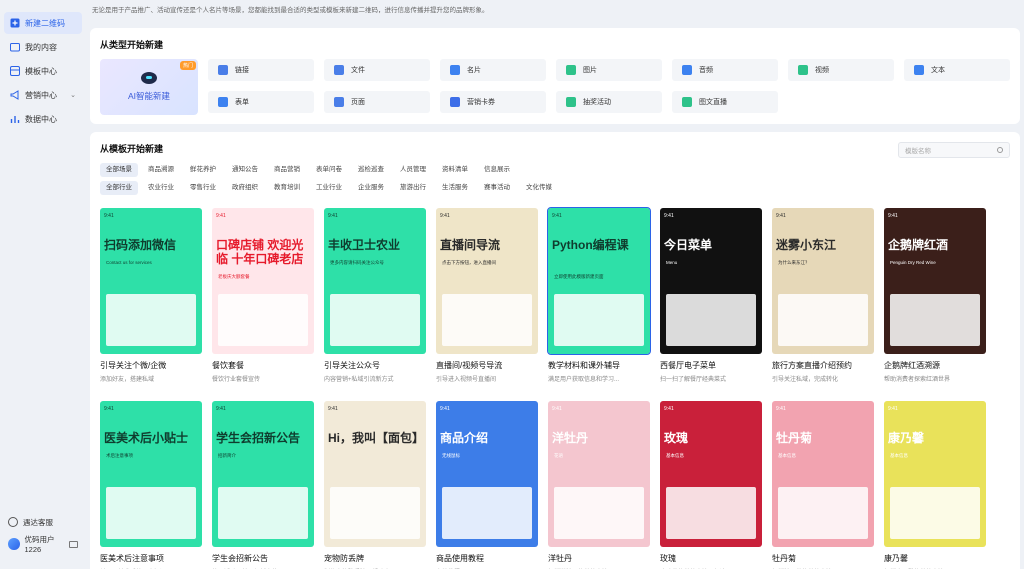 The height and width of the screenshot is (569, 1024). I want to click on template-preview: 9:41 洋牡丹 花语, so click(599, 474).